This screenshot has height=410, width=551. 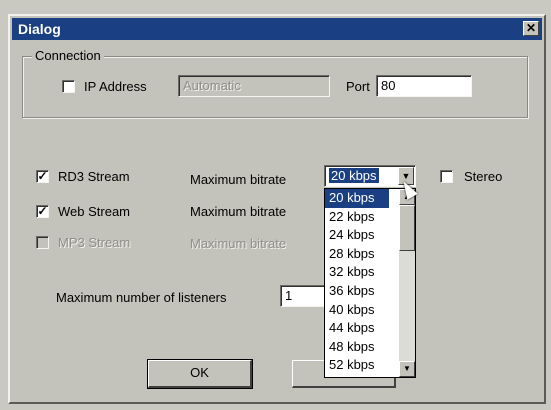 What do you see at coordinates (277, 29) in the screenshot?
I see `title-bar: Dialog ✕` at bounding box center [277, 29].